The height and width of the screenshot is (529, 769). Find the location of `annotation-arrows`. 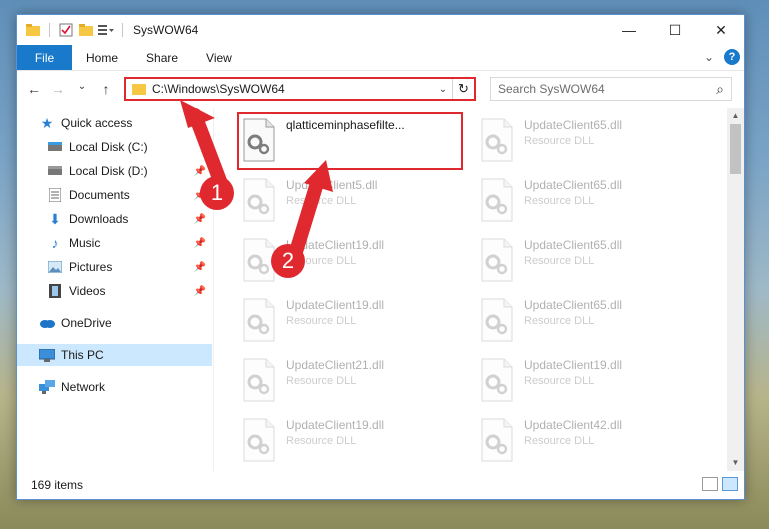

annotation-arrows is located at coordinates (256, 181).